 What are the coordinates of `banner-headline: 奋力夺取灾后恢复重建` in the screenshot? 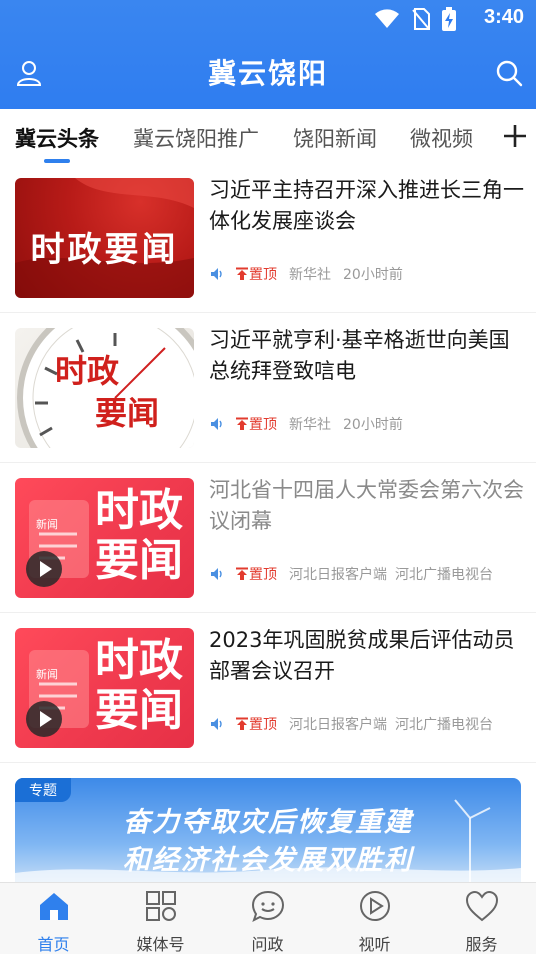 It's located at (268, 822).